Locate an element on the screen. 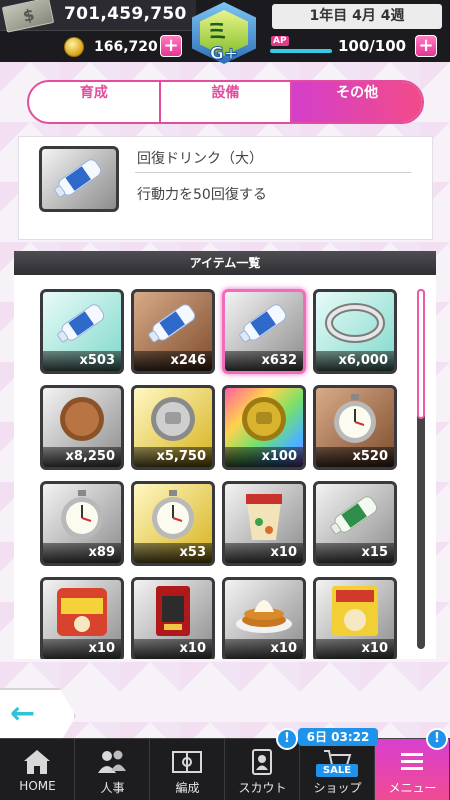  item-slot: x632 is located at coordinates (264, 331).